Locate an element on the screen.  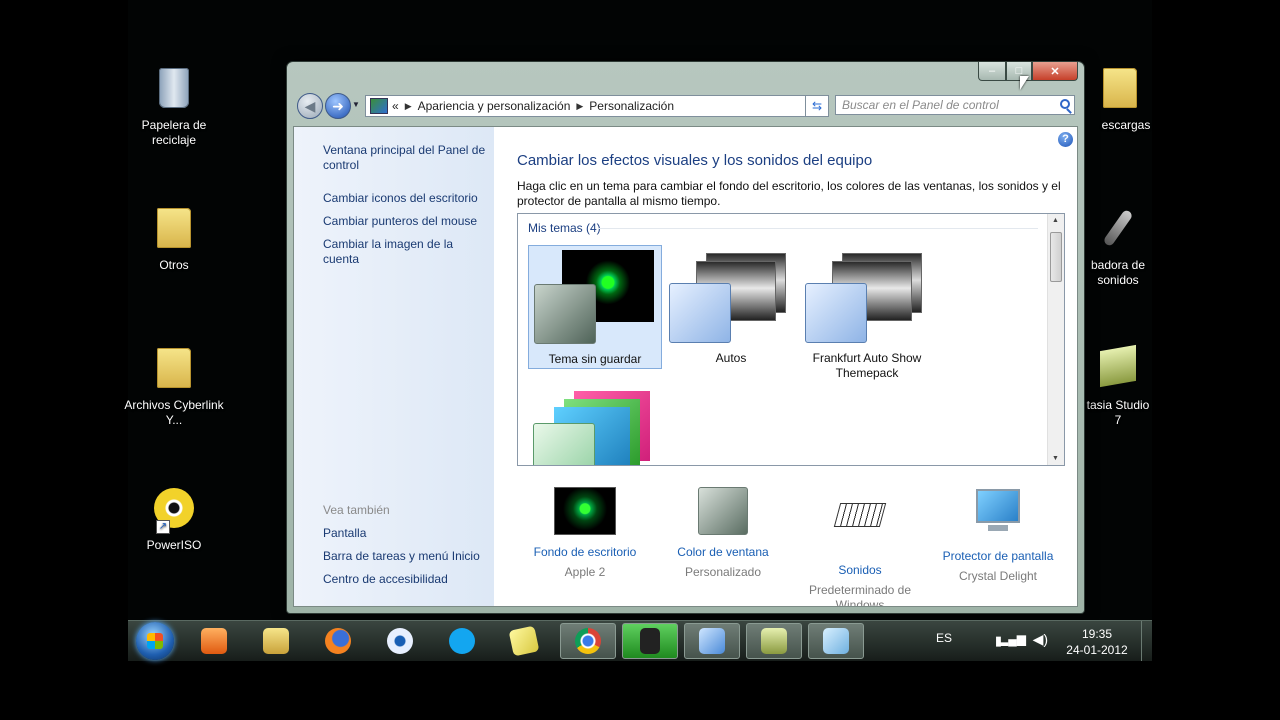
theme-item-frankfurt: Frankfurt Auto Show Themepack is located at coordinates (867, 312).